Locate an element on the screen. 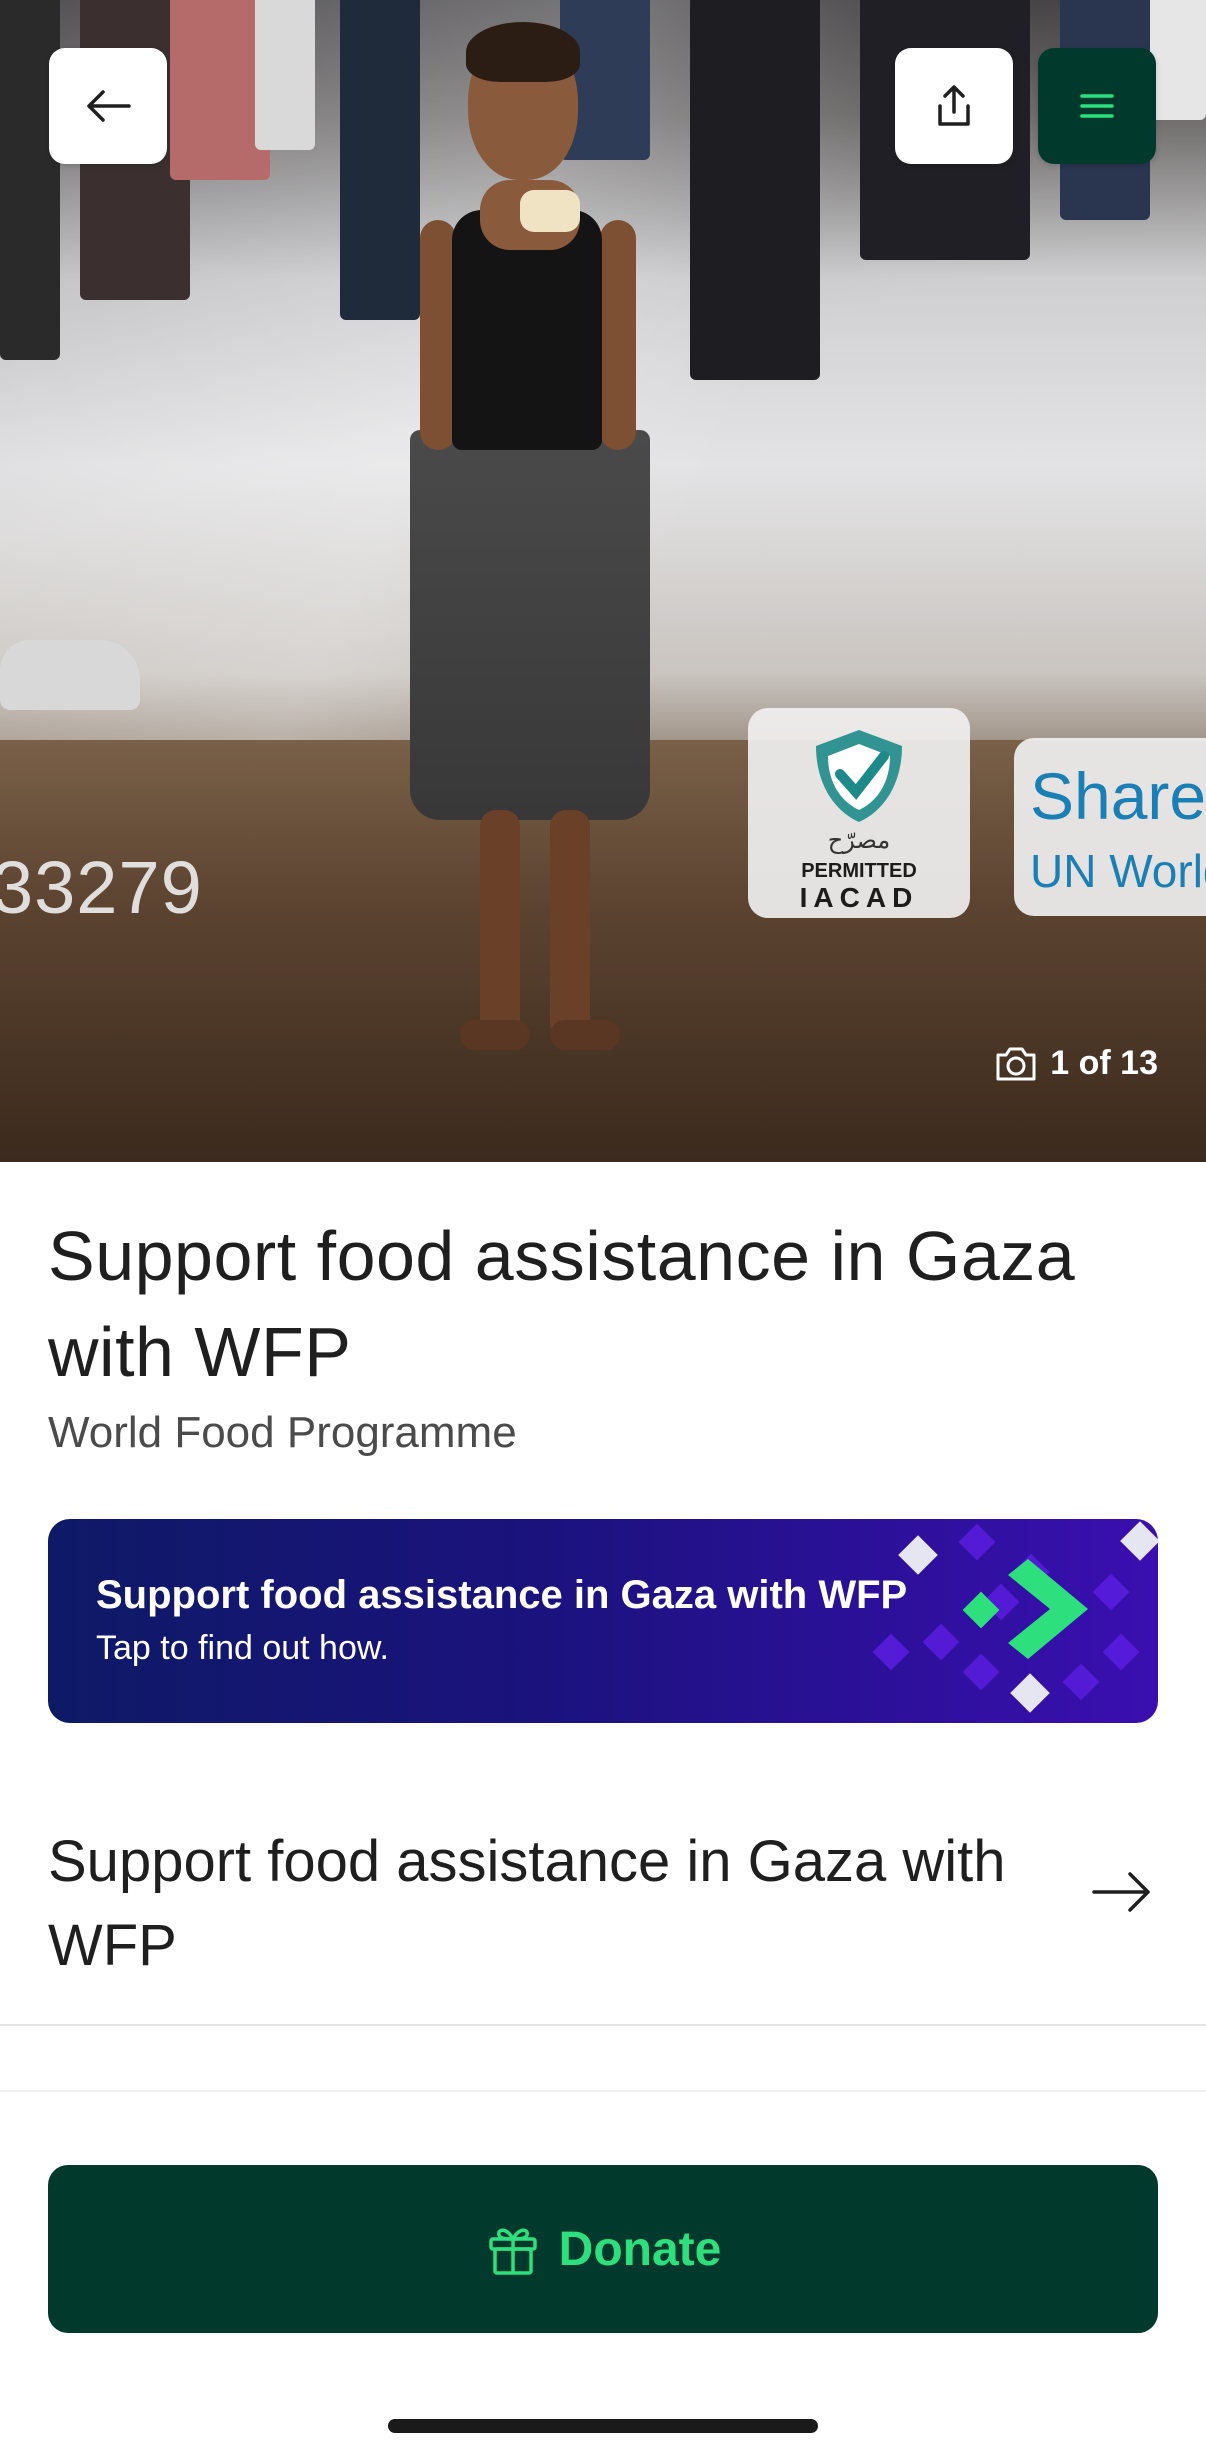 This screenshot has width=1206, height=2458. back-button is located at coordinates (108, 106).